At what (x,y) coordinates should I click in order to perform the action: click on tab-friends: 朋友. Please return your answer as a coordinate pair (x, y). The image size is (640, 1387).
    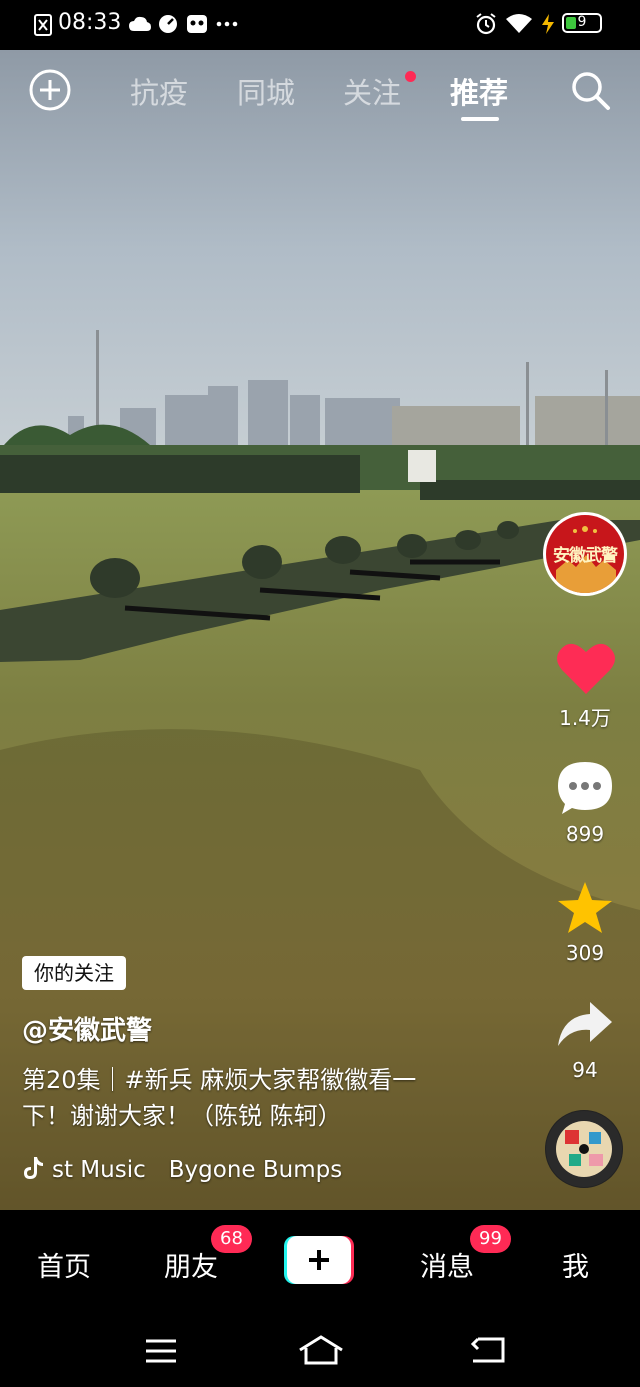
    Looking at the image, I should click on (191, 1264).